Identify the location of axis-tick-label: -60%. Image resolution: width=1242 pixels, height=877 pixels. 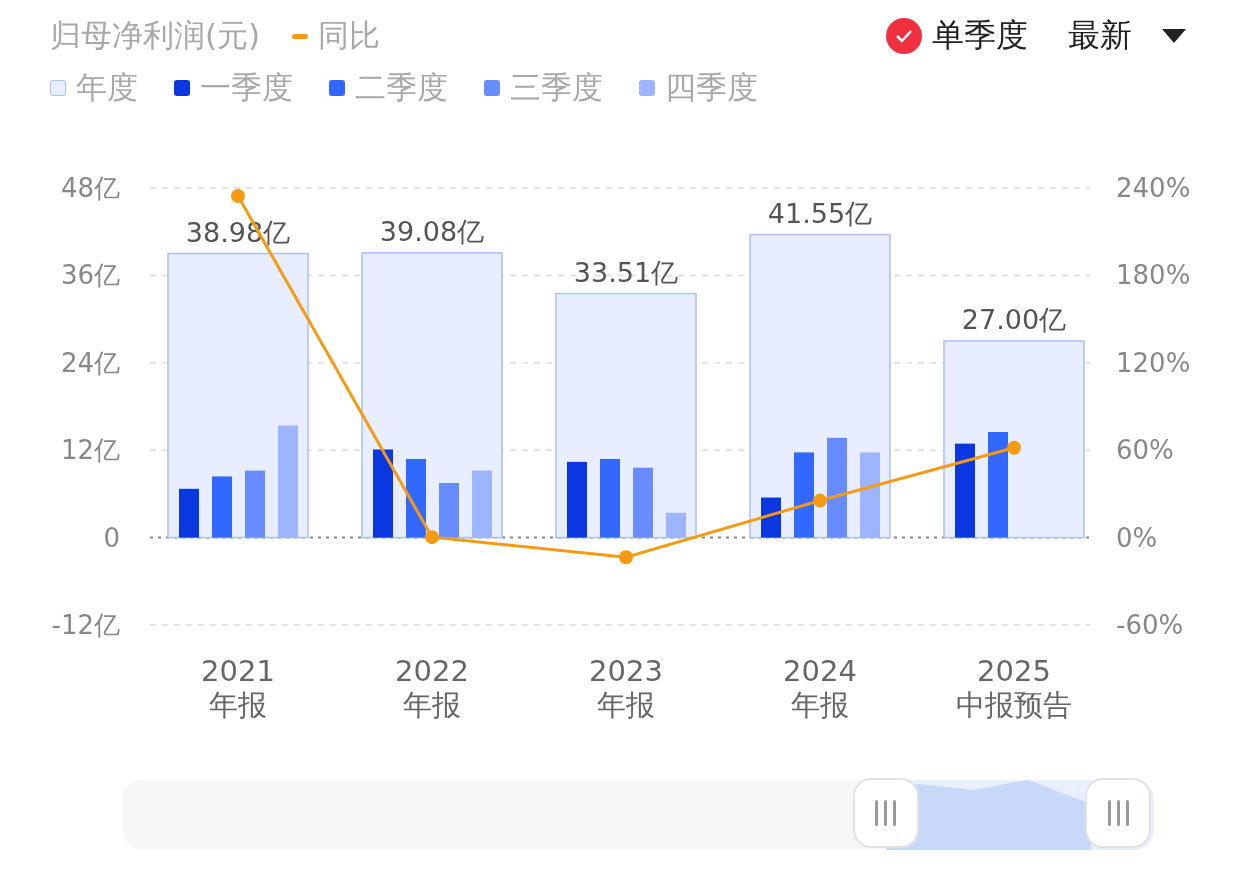
(1150, 625).